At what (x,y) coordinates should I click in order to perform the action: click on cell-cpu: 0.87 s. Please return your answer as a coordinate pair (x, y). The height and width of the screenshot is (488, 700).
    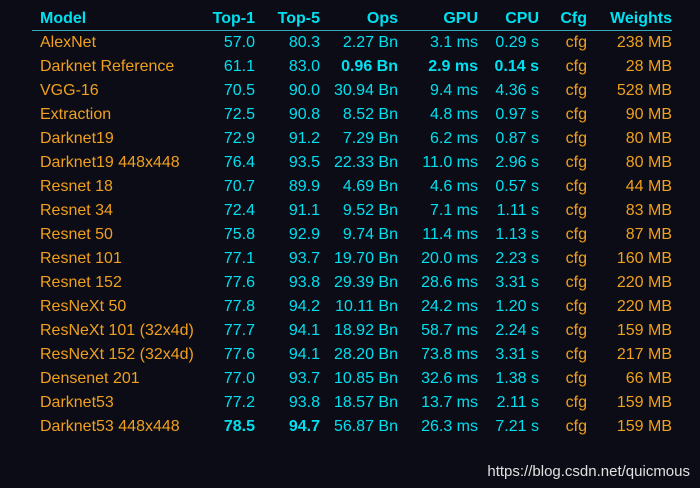
    Looking at the image, I should click on (517, 138).